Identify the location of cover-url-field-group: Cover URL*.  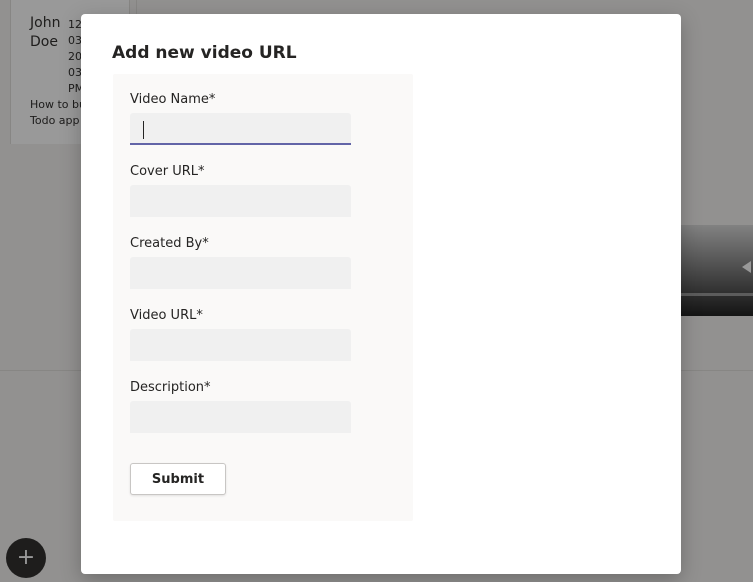
(240, 190).